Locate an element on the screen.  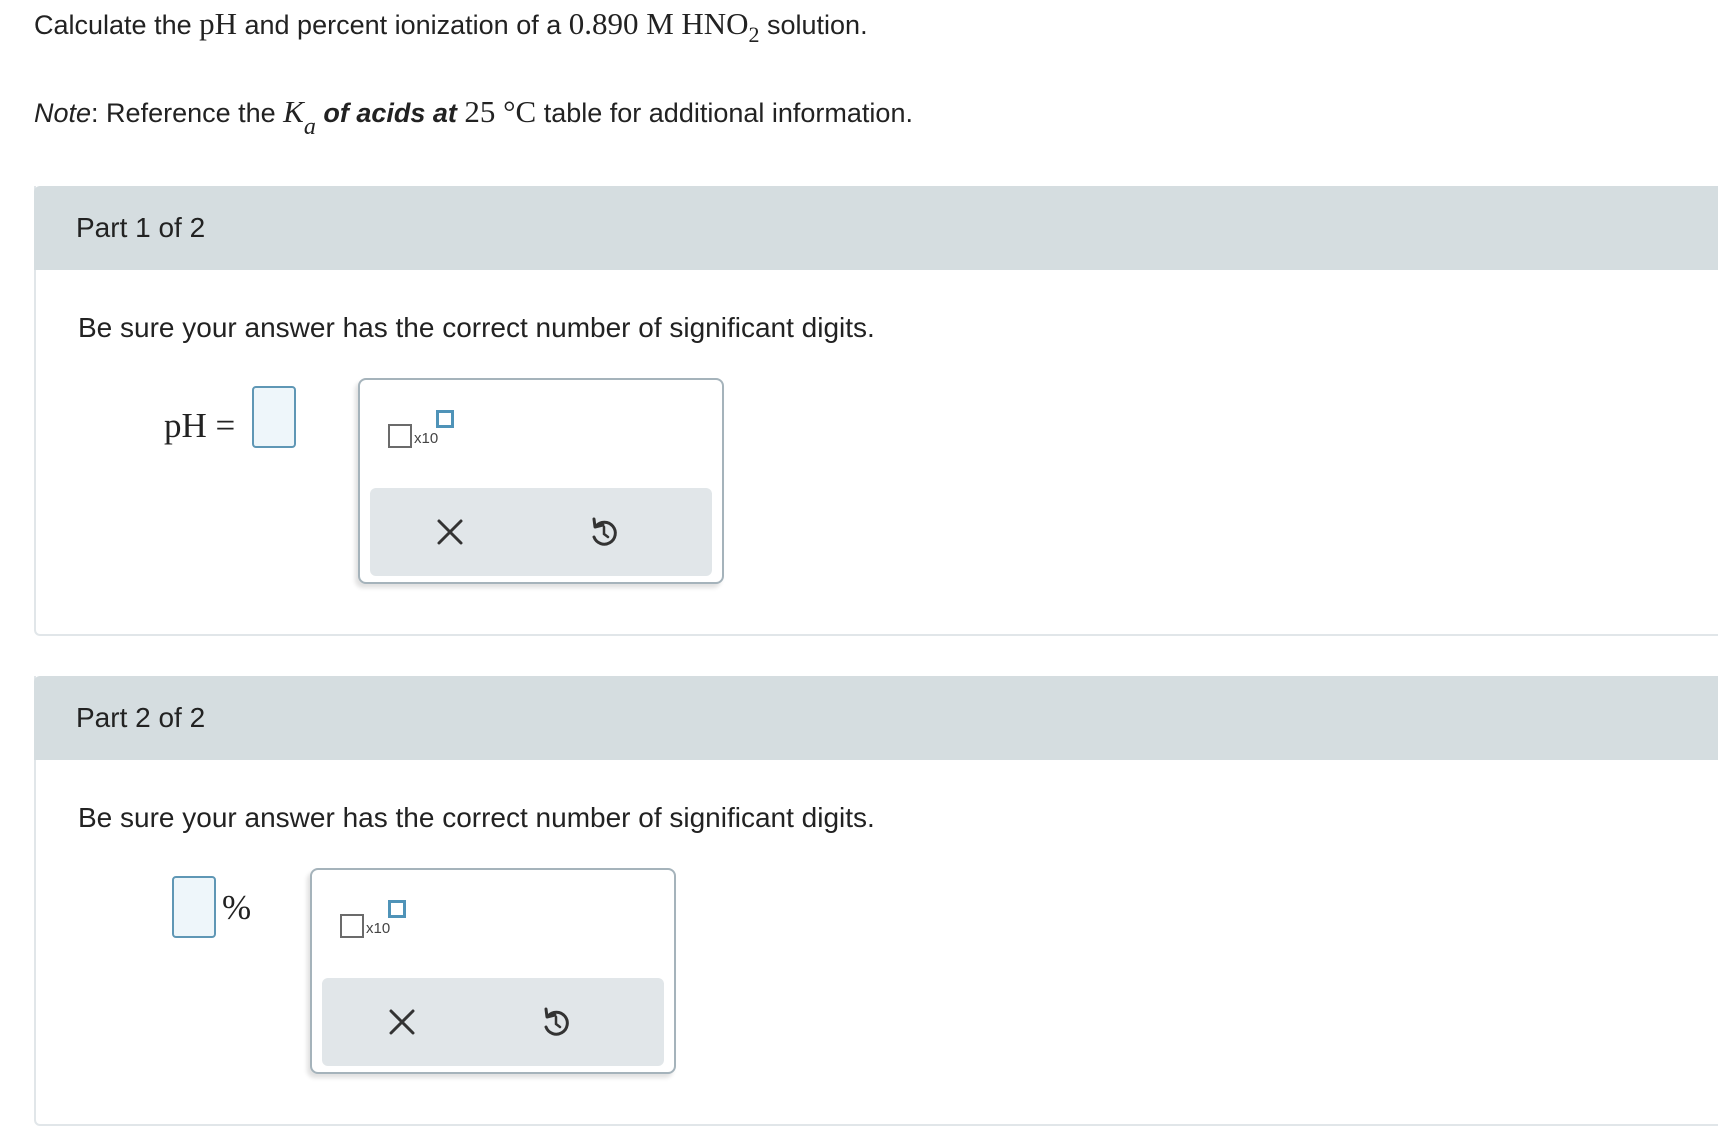
ph-answer-input is located at coordinates (274, 417).